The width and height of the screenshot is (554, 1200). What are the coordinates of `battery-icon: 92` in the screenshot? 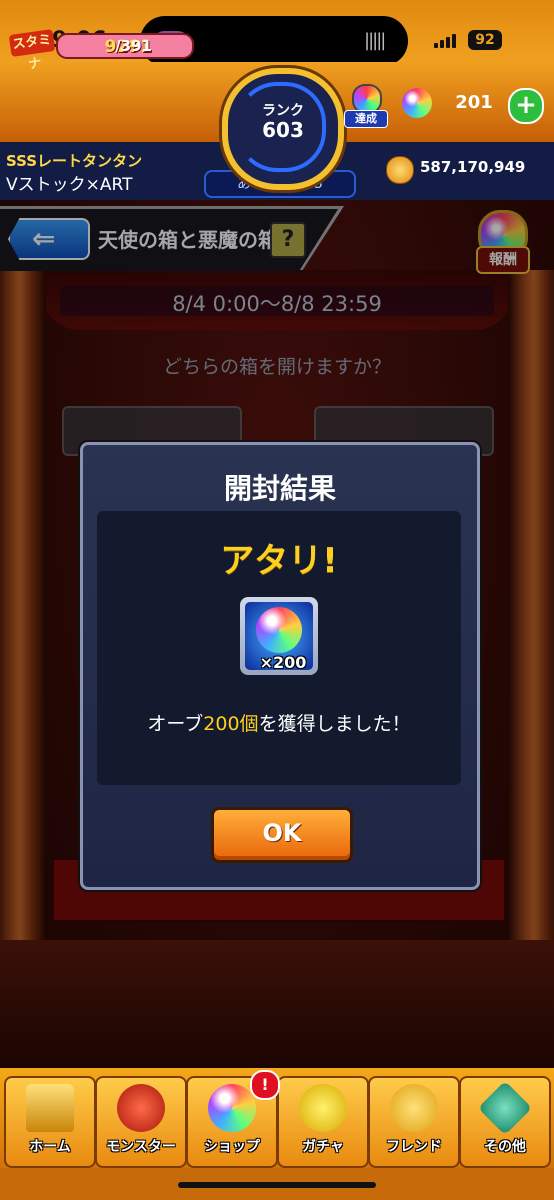 It's located at (485, 40).